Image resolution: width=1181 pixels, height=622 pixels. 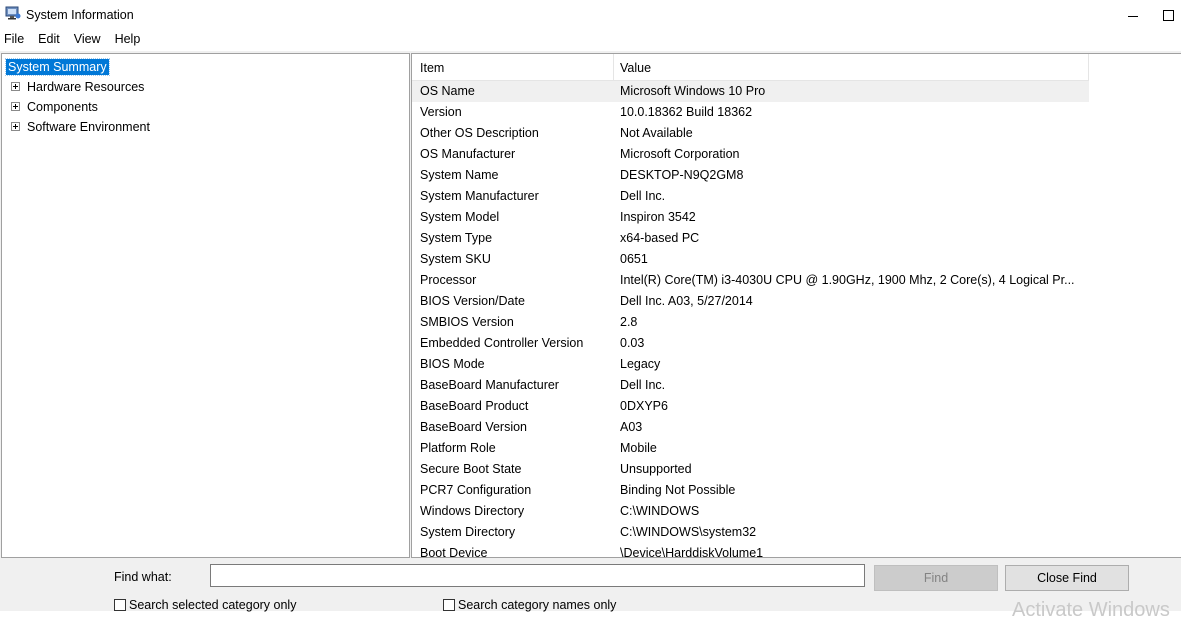 What do you see at coordinates (452, 364) in the screenshot?
I see `cell-item: BIOS Mode` at bounding box center [452, 364].